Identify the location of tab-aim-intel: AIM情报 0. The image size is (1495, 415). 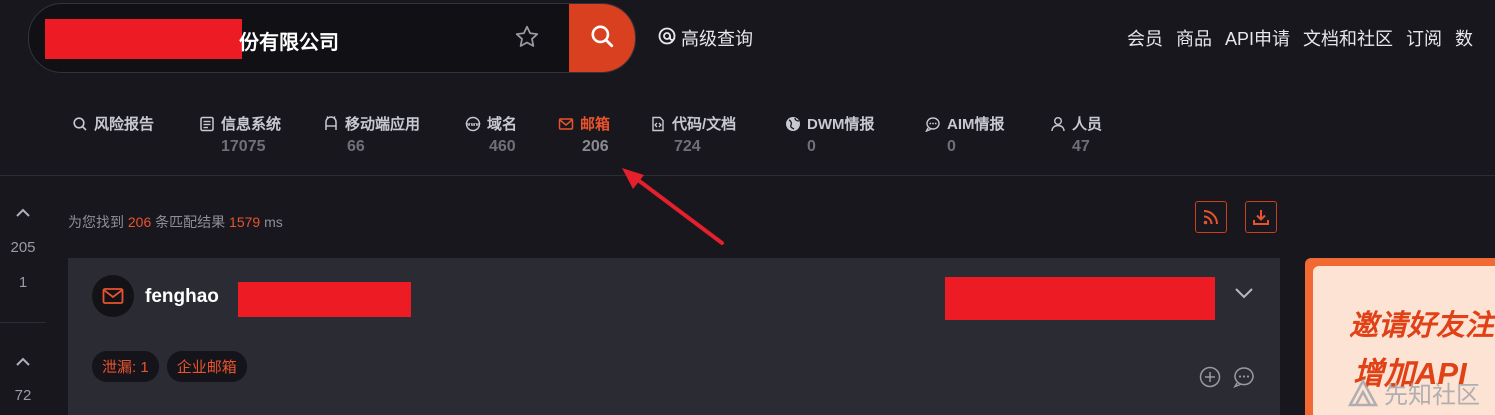
(965, 134).